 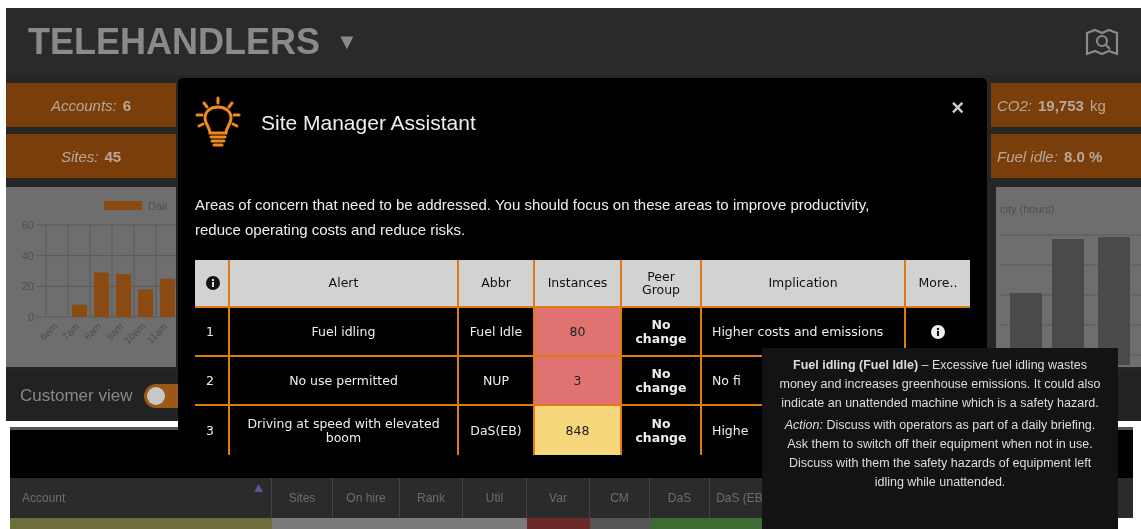 What do you see at coordinates (1027, 156) in the screenshot?
I see `stat-label: Fuel idle:` at bounding box center [1027, 156].